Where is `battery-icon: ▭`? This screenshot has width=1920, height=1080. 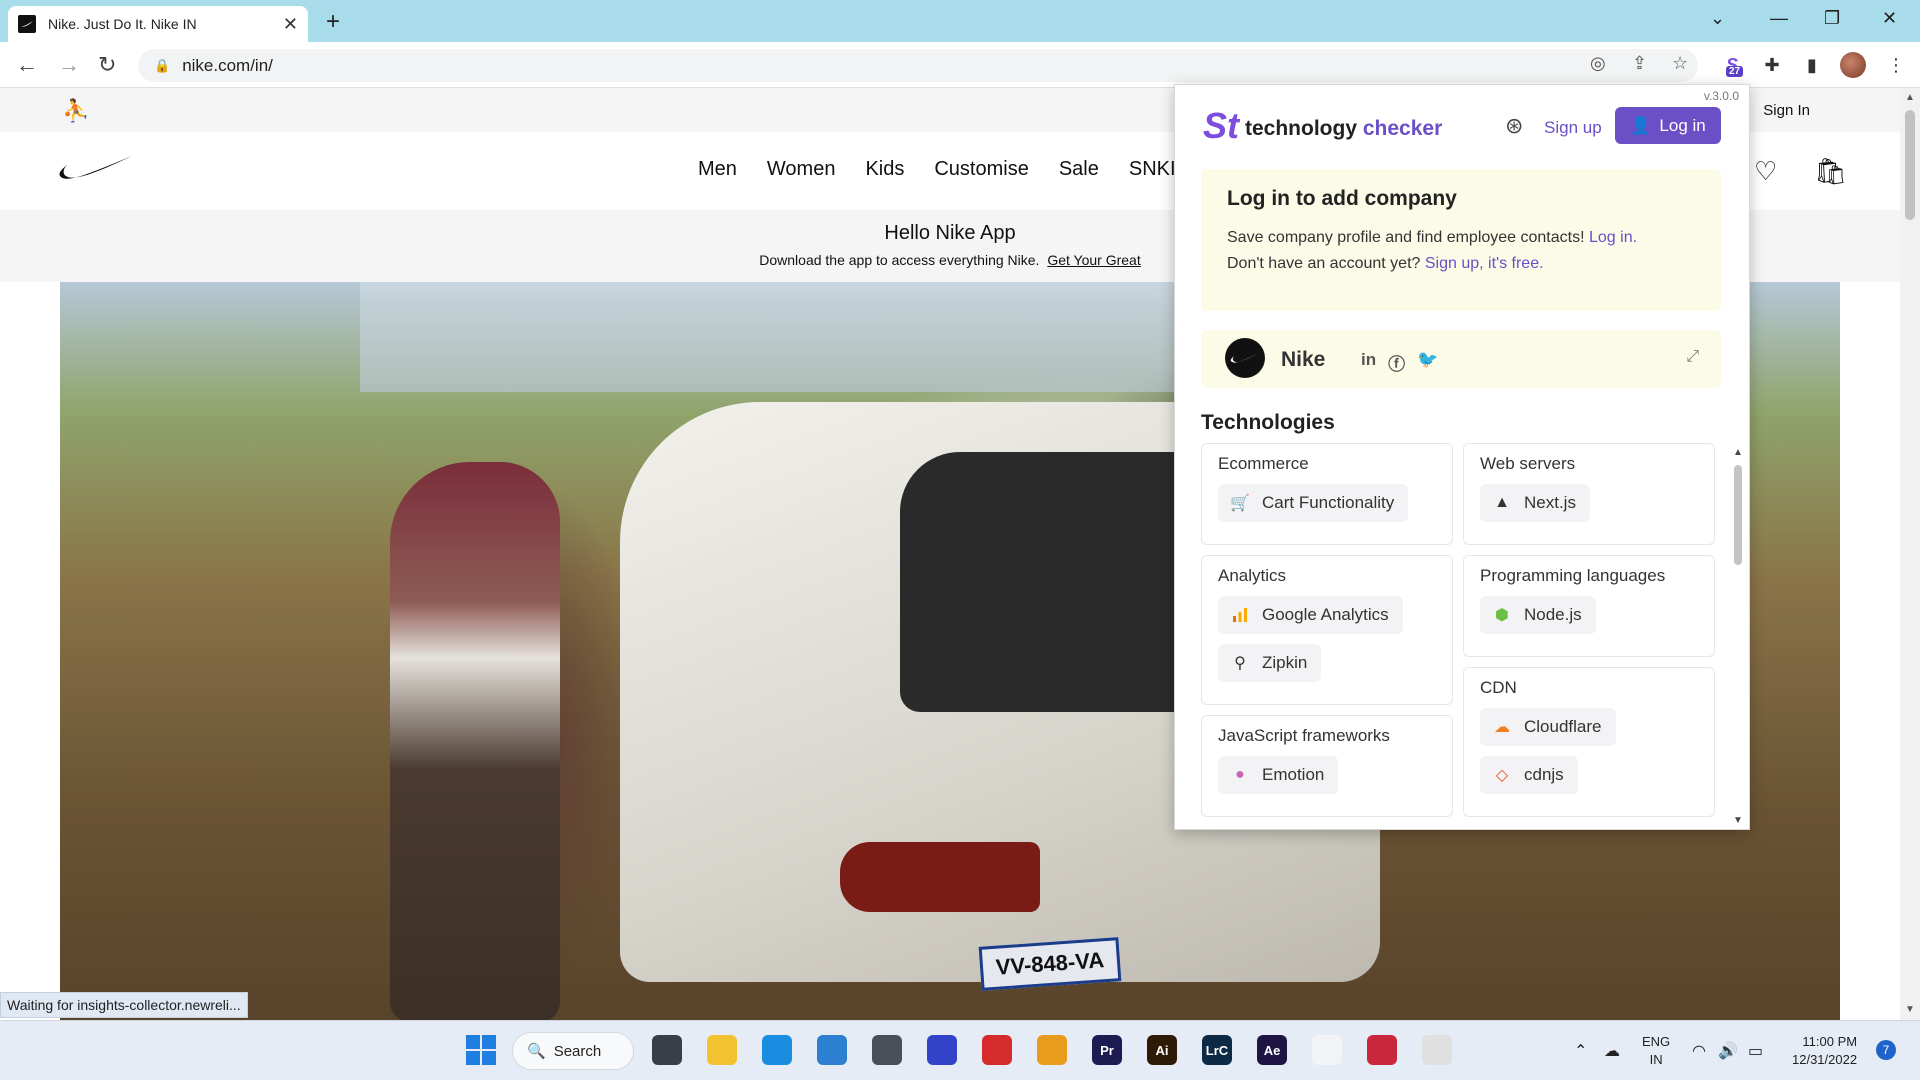 battery-icon: ▭ is located at coordinates (1755, 1051).